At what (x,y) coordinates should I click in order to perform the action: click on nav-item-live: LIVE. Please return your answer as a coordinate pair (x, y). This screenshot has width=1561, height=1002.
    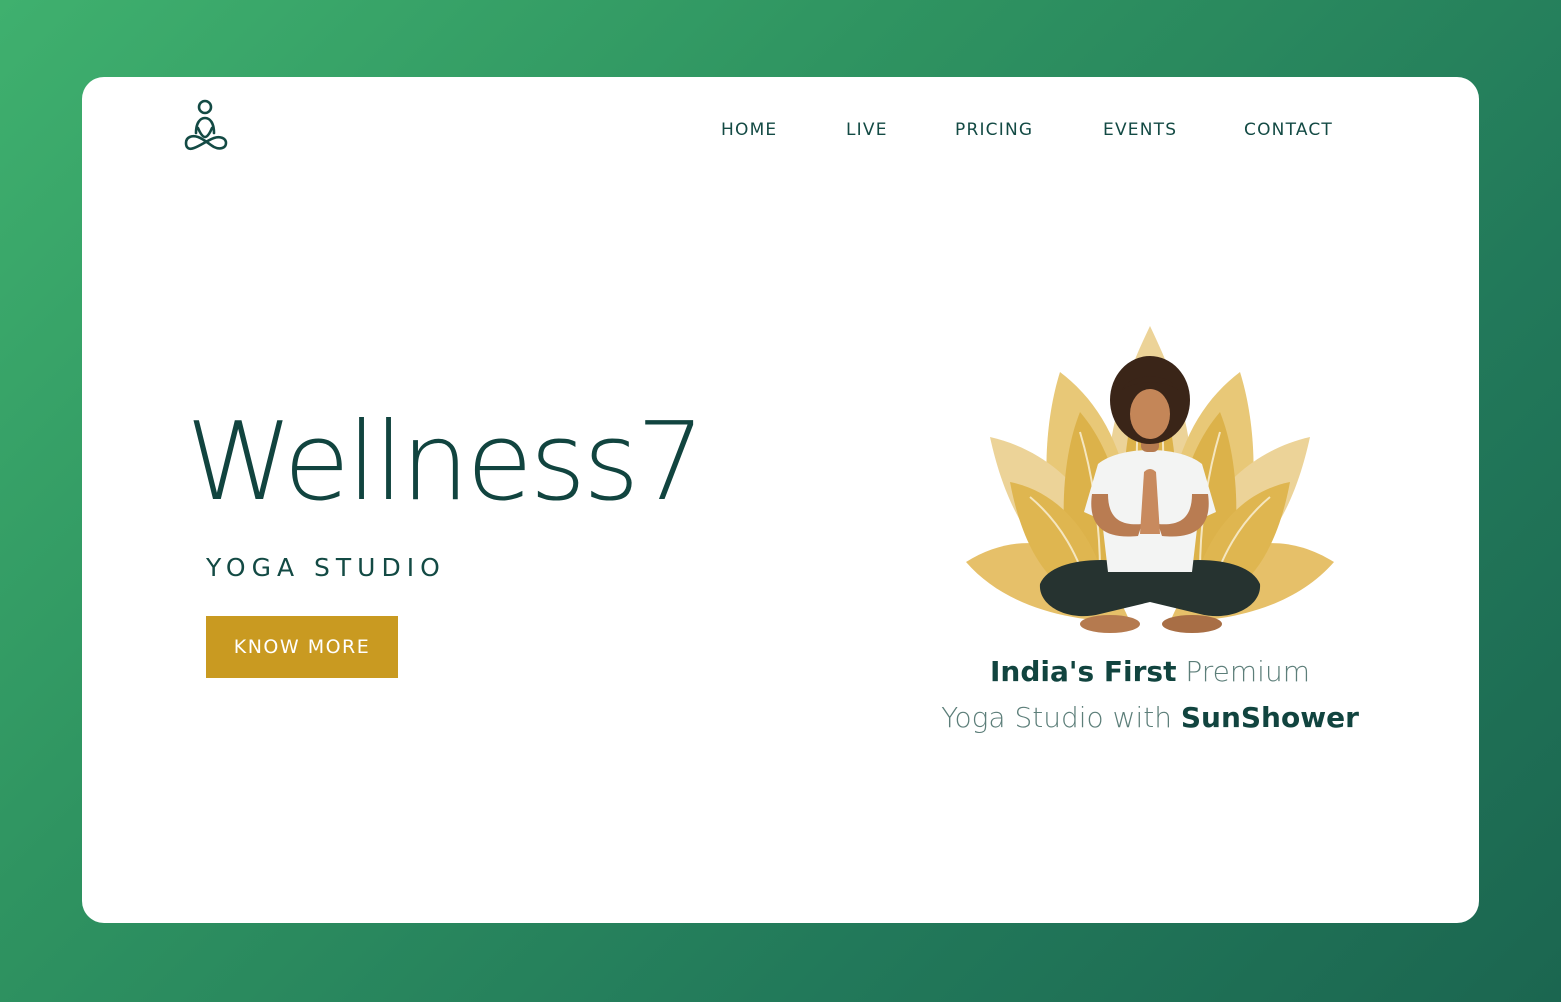
    Looking at the image, I should click on (867, 130).